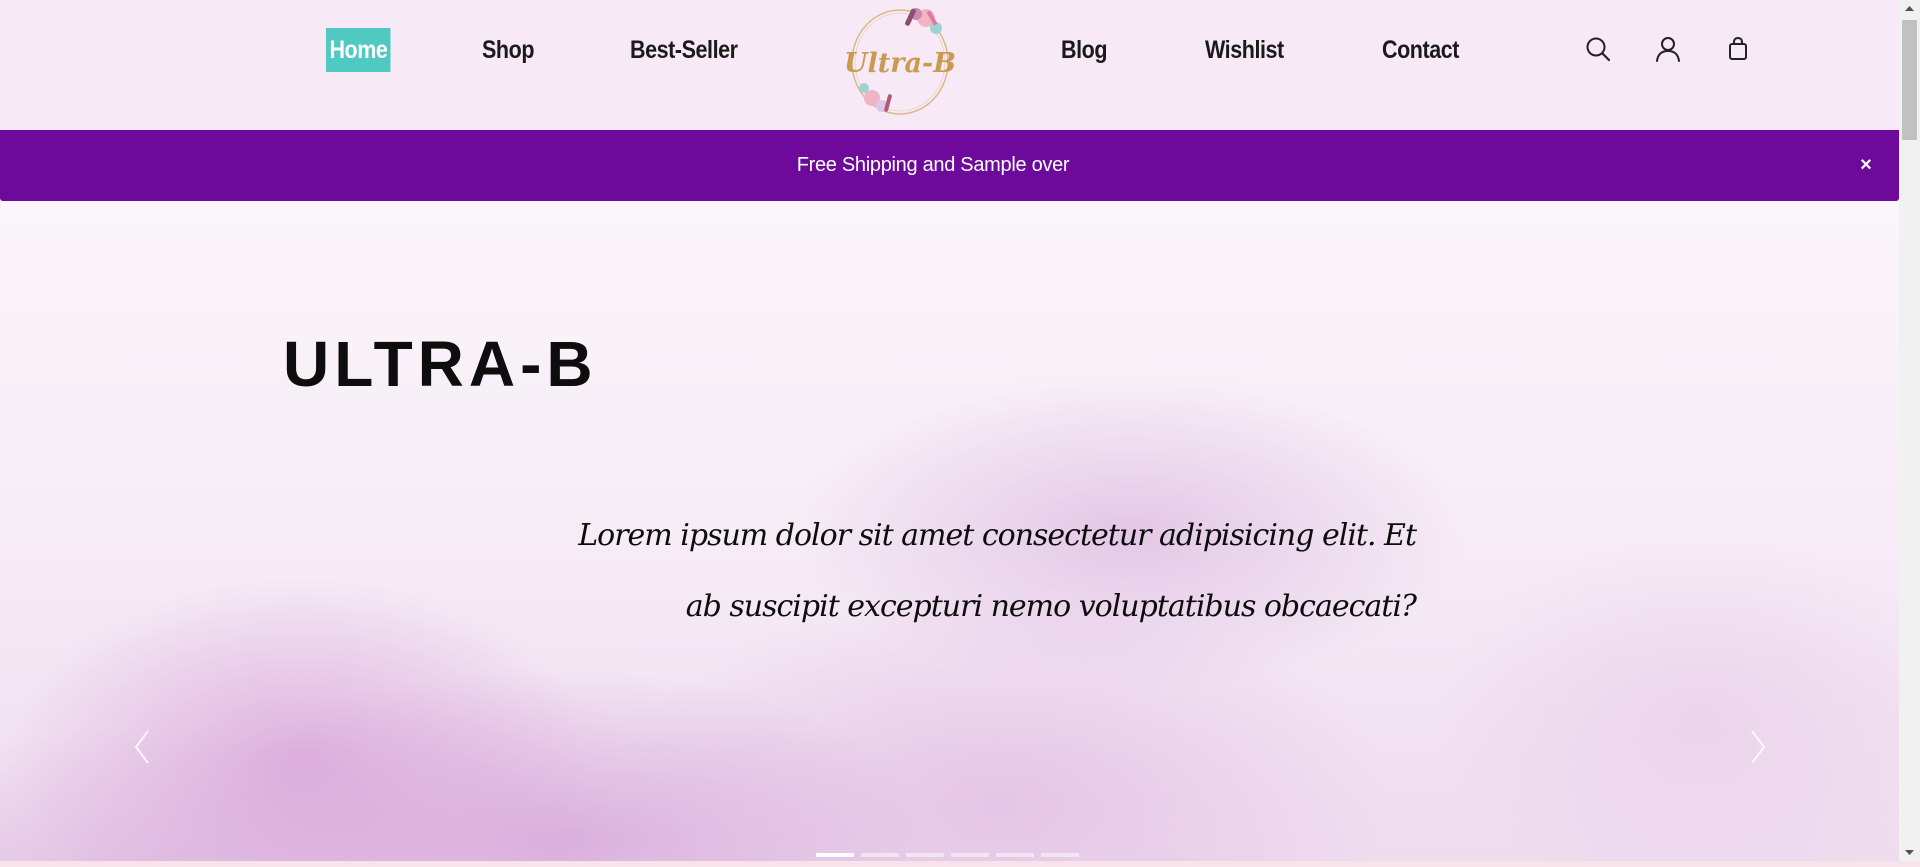 This screenshot has width=1920, height=867. I want to click on nav-home: Home, so click(358, 50).